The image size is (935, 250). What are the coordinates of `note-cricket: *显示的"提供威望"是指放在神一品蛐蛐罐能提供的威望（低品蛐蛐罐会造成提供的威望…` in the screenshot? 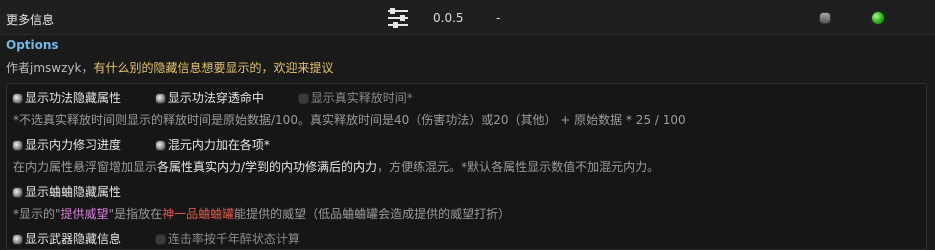 It's located at (262, 214).